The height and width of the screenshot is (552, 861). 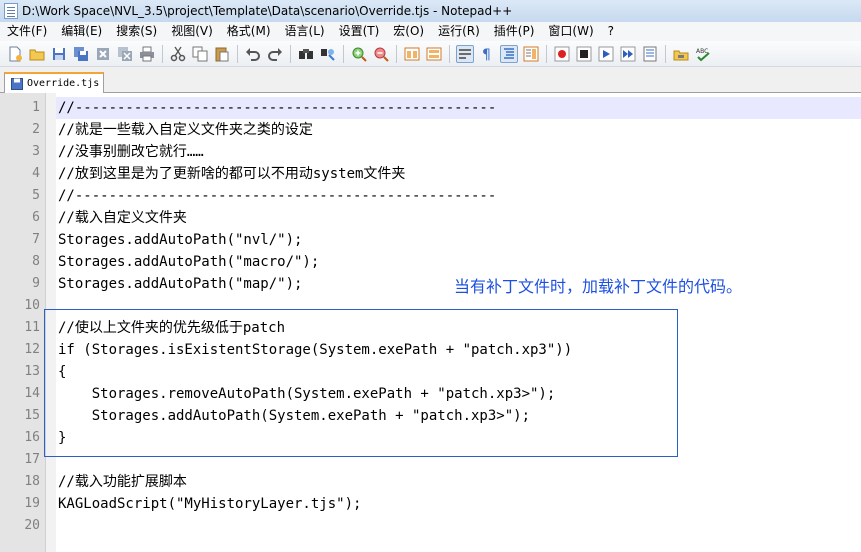 What do you see at coordinates (606, 54) in the screenshot?
I see `play-macro-icon` at bounding box center [606, 54].